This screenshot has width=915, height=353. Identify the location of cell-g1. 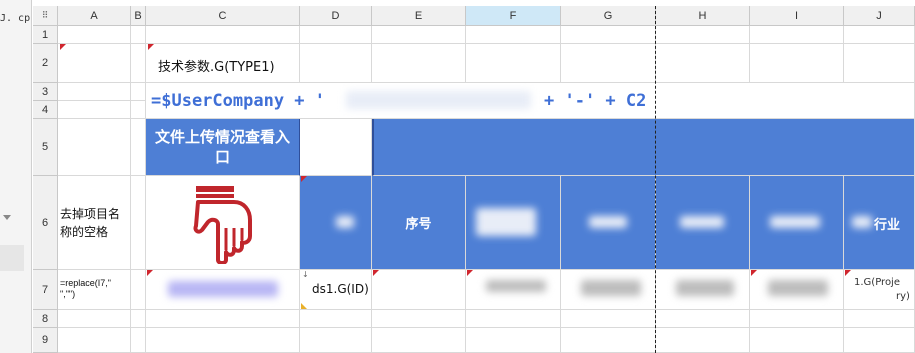
(608, 35).